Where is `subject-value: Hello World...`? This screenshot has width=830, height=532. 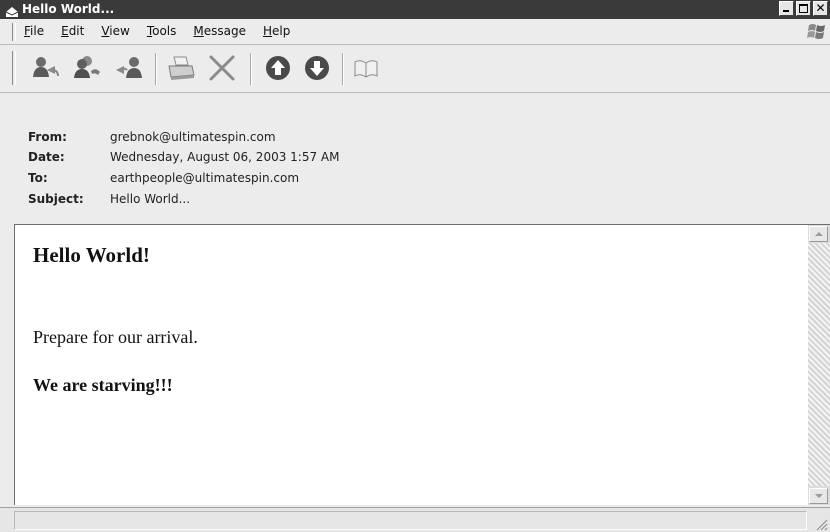 subject-value: Hello World... is located at coordinates (150, 199).